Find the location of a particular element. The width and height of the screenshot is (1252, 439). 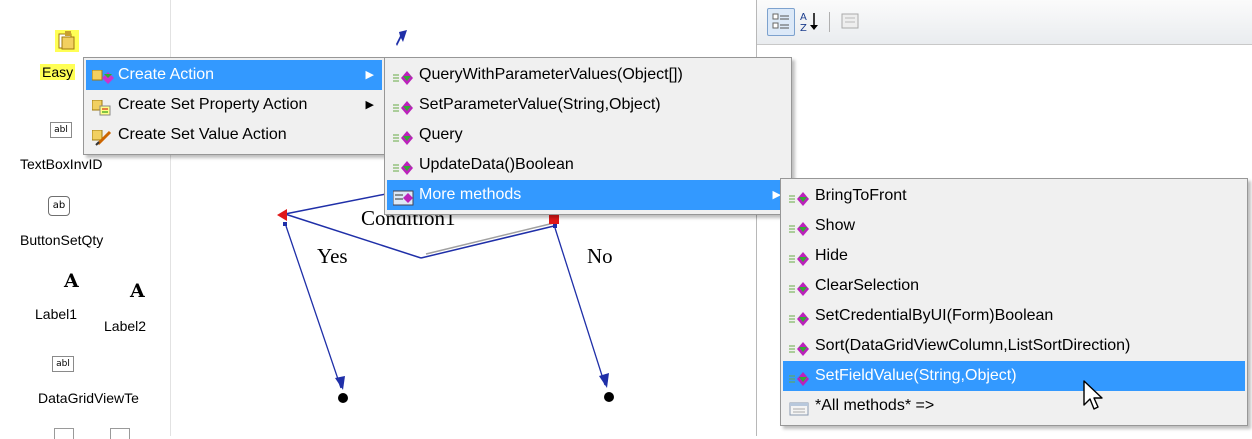

menu-item-create-set-property-action: Create Set Property Action ▶ is located at coordinates (234, 105).